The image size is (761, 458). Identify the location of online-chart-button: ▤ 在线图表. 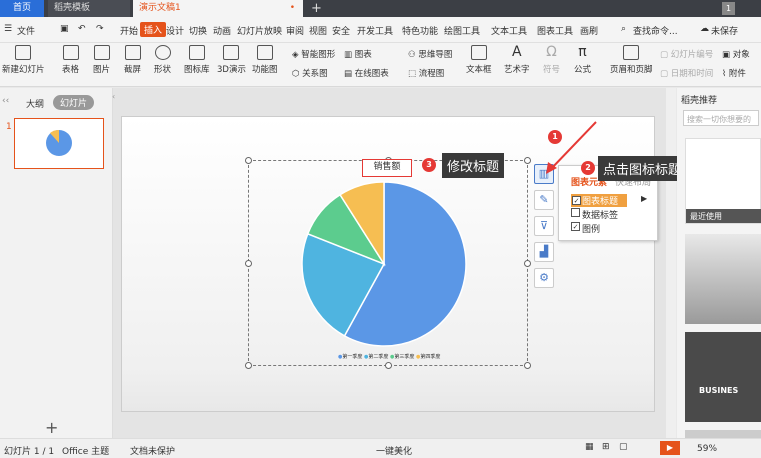
(366, 73).